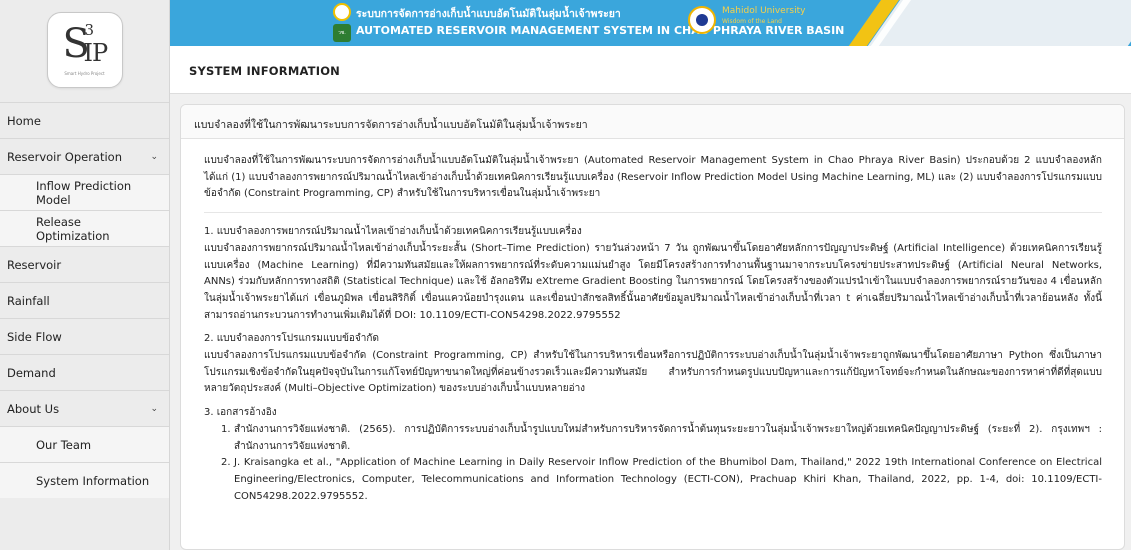  I want to click on divider, so click(653, 213).